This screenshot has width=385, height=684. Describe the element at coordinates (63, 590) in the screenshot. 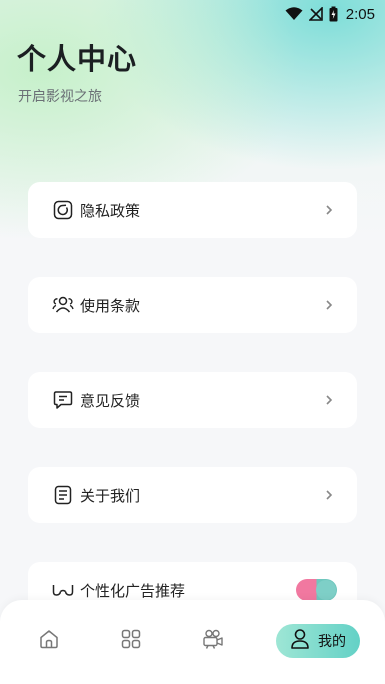

I see `glasses-icon` at that location.